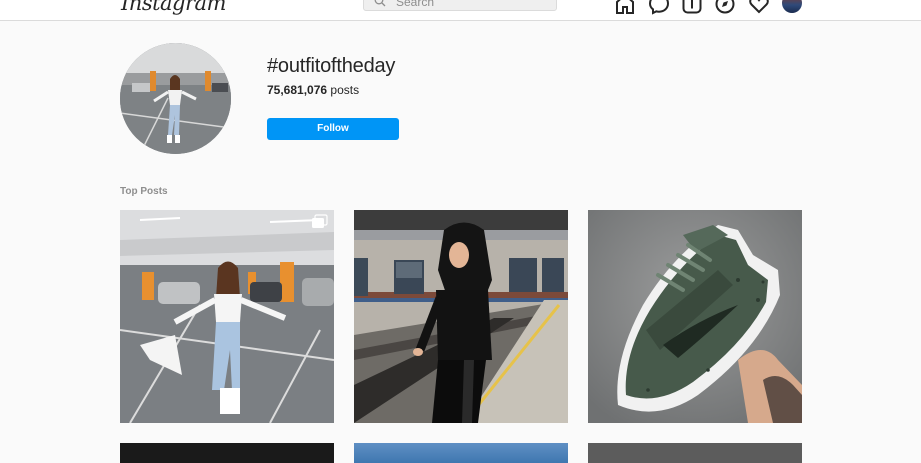 This screenshot has height=463, width=921. What do you see at coordinates (415, 4) in the screenshot?
I see `search-placeholder: Search` at bounding box center [415, 4].